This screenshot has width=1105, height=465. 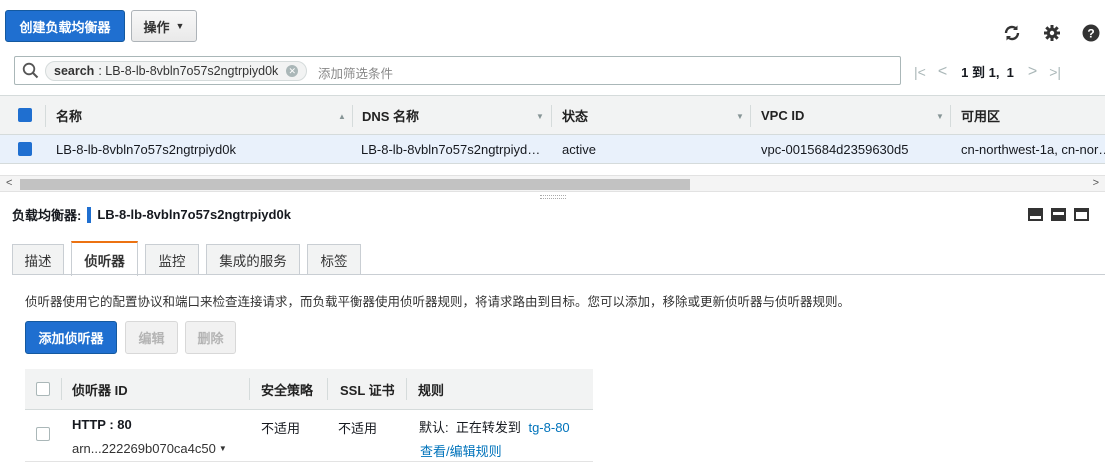 I want to click on col-status-menu-icon: ▼, so click(x=740, y=116).